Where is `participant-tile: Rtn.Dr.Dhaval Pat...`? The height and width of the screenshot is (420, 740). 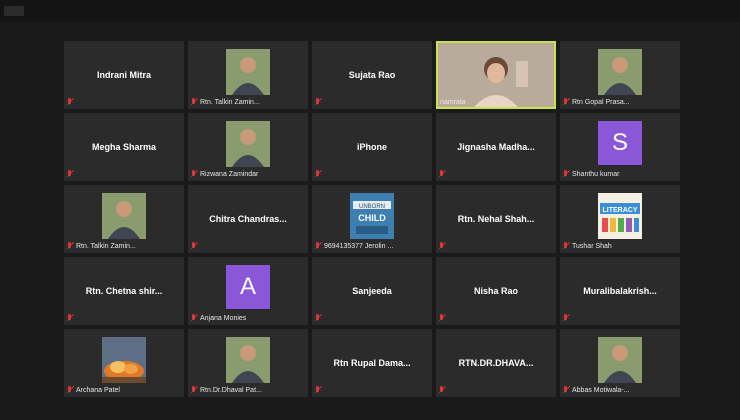 participant-tile: Rtn.Dr.Dhaval Pat... is located at coordinates (248, 363).